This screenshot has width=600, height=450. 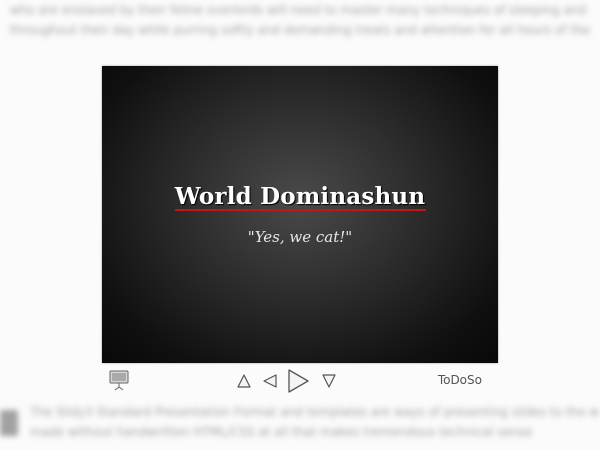 What do you see at coordinates (119, 380) in the screenshot?
I see `presenter-icon` at bounding box center [119, 380].